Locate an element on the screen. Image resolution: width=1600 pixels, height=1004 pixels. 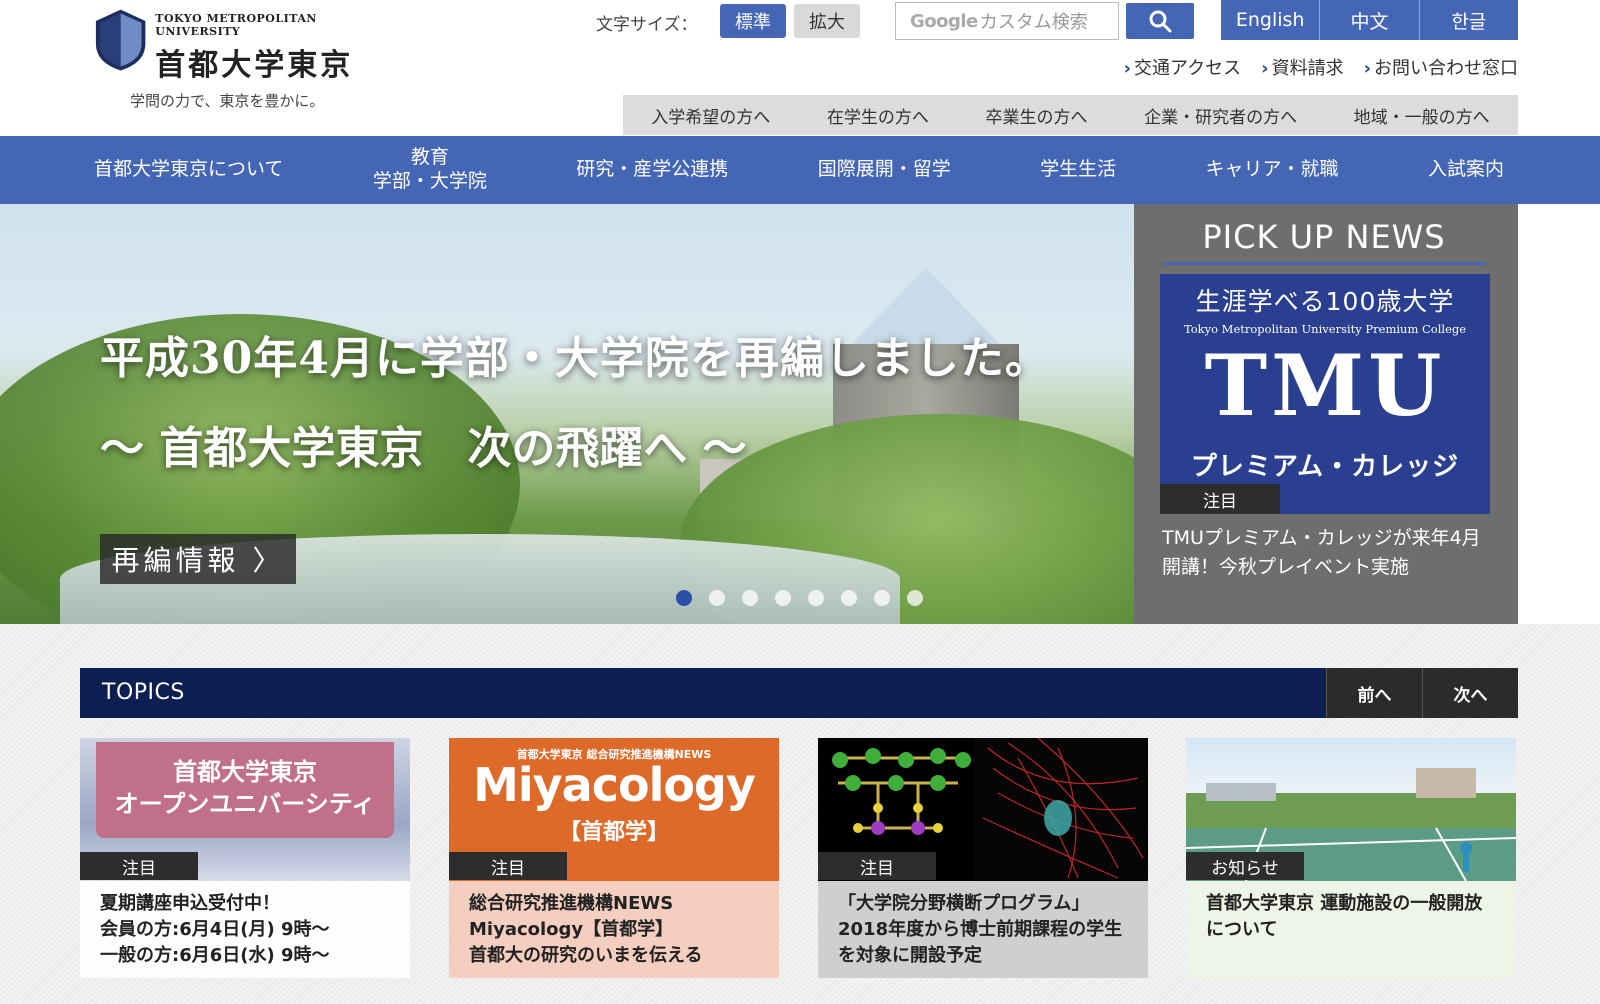
nav-education-line2: 学部・大学院 is located at coordinates (429, 181).